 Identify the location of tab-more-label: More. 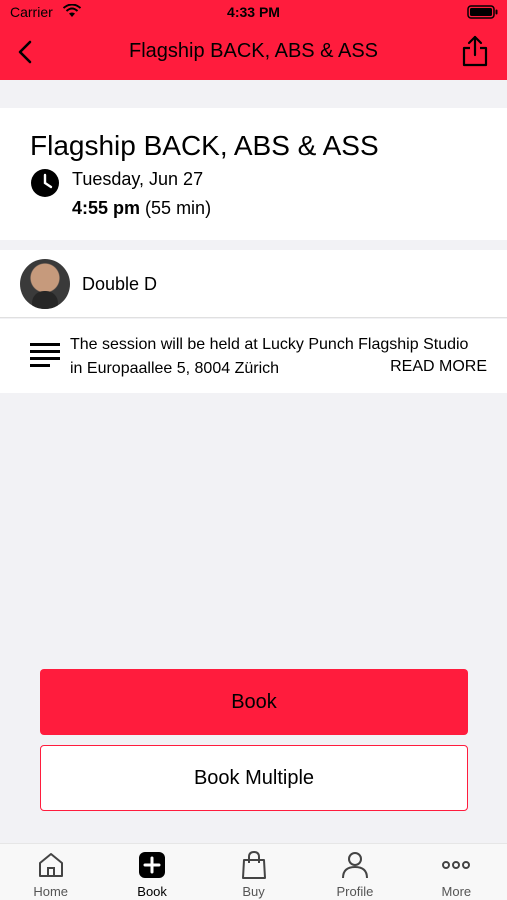
(456, 891).